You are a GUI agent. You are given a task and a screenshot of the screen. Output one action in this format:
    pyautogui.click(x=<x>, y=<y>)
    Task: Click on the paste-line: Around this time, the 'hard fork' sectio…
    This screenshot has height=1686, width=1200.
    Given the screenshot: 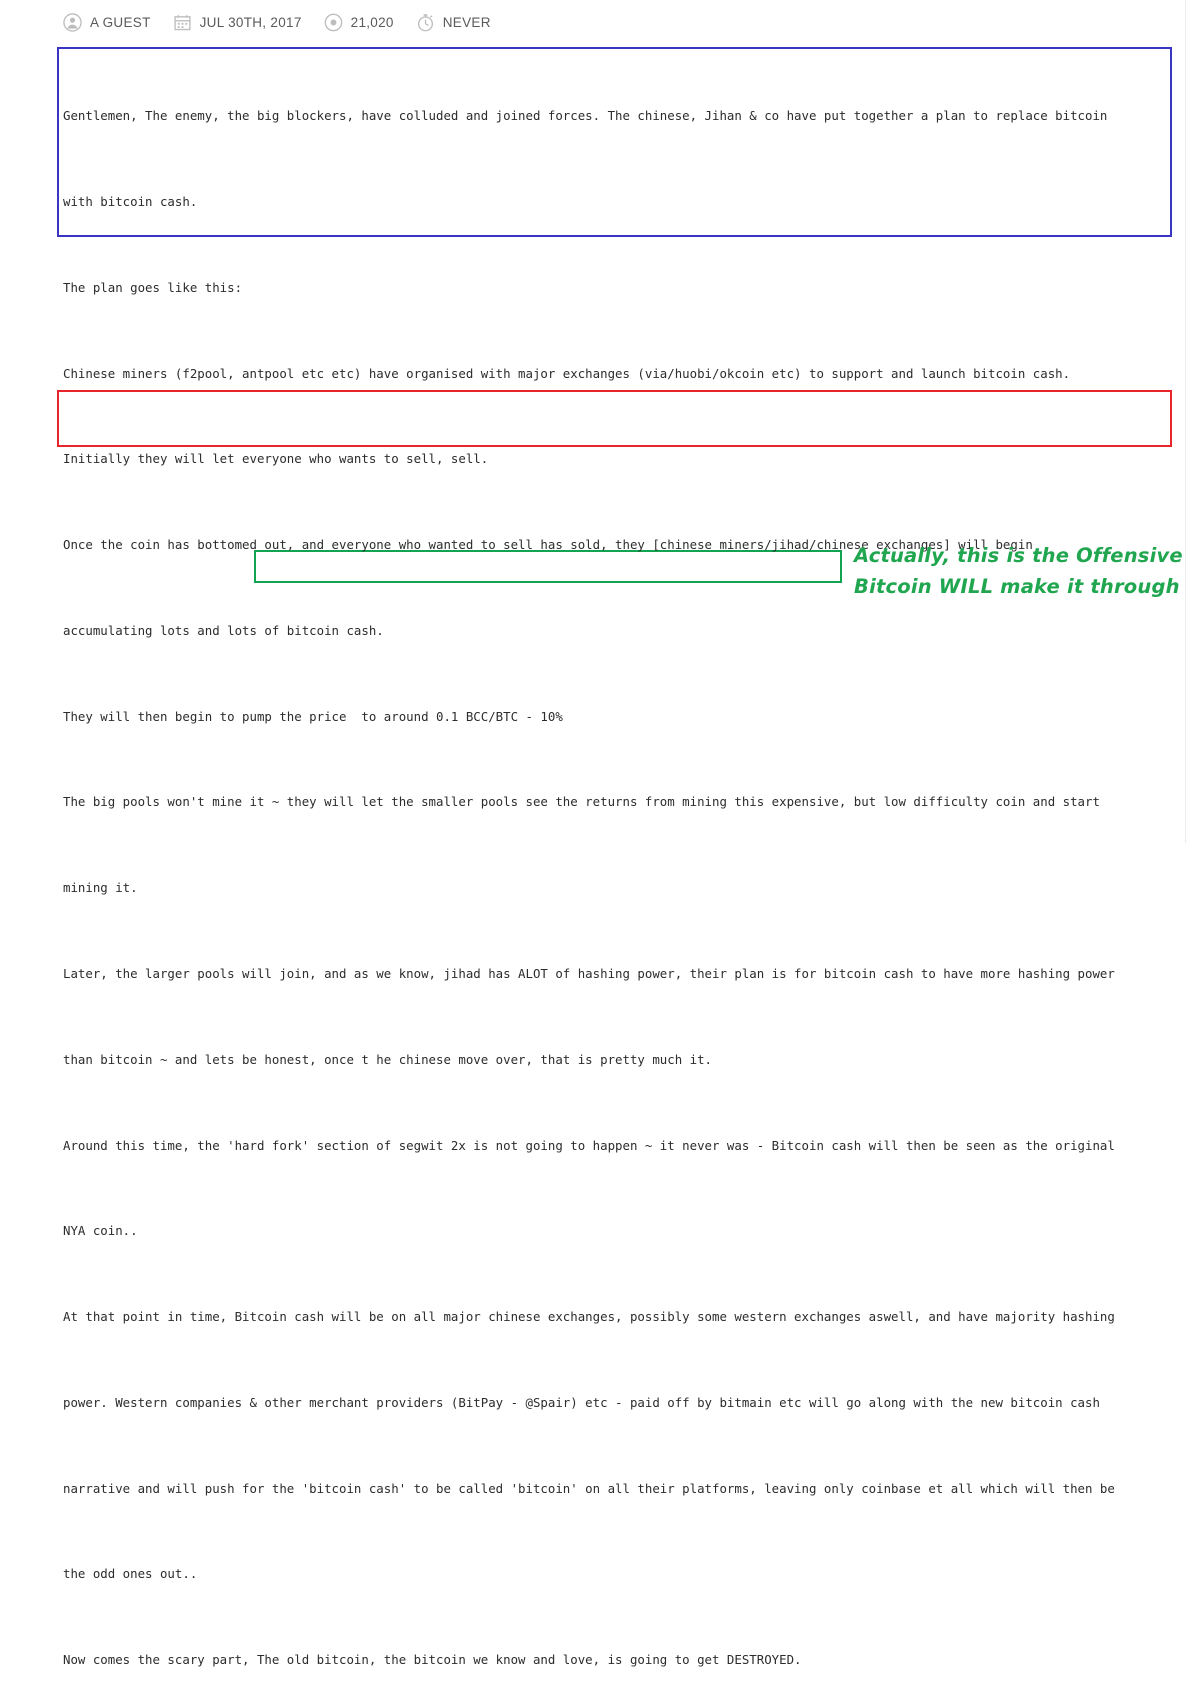 What is the action you would take?
    pyautogui.click(x=589, y=1145)
    